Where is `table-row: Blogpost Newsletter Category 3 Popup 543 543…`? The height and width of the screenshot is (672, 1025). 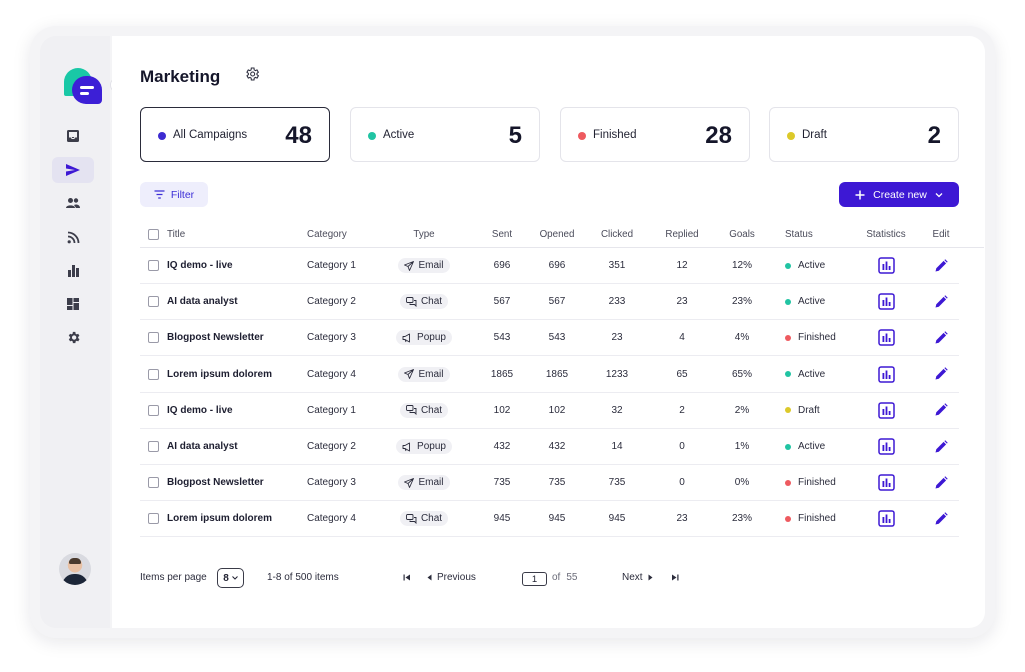 table-row: Blogpost Newsletter Category 3 Popup 543 543… is located at coordinates (549, 338).